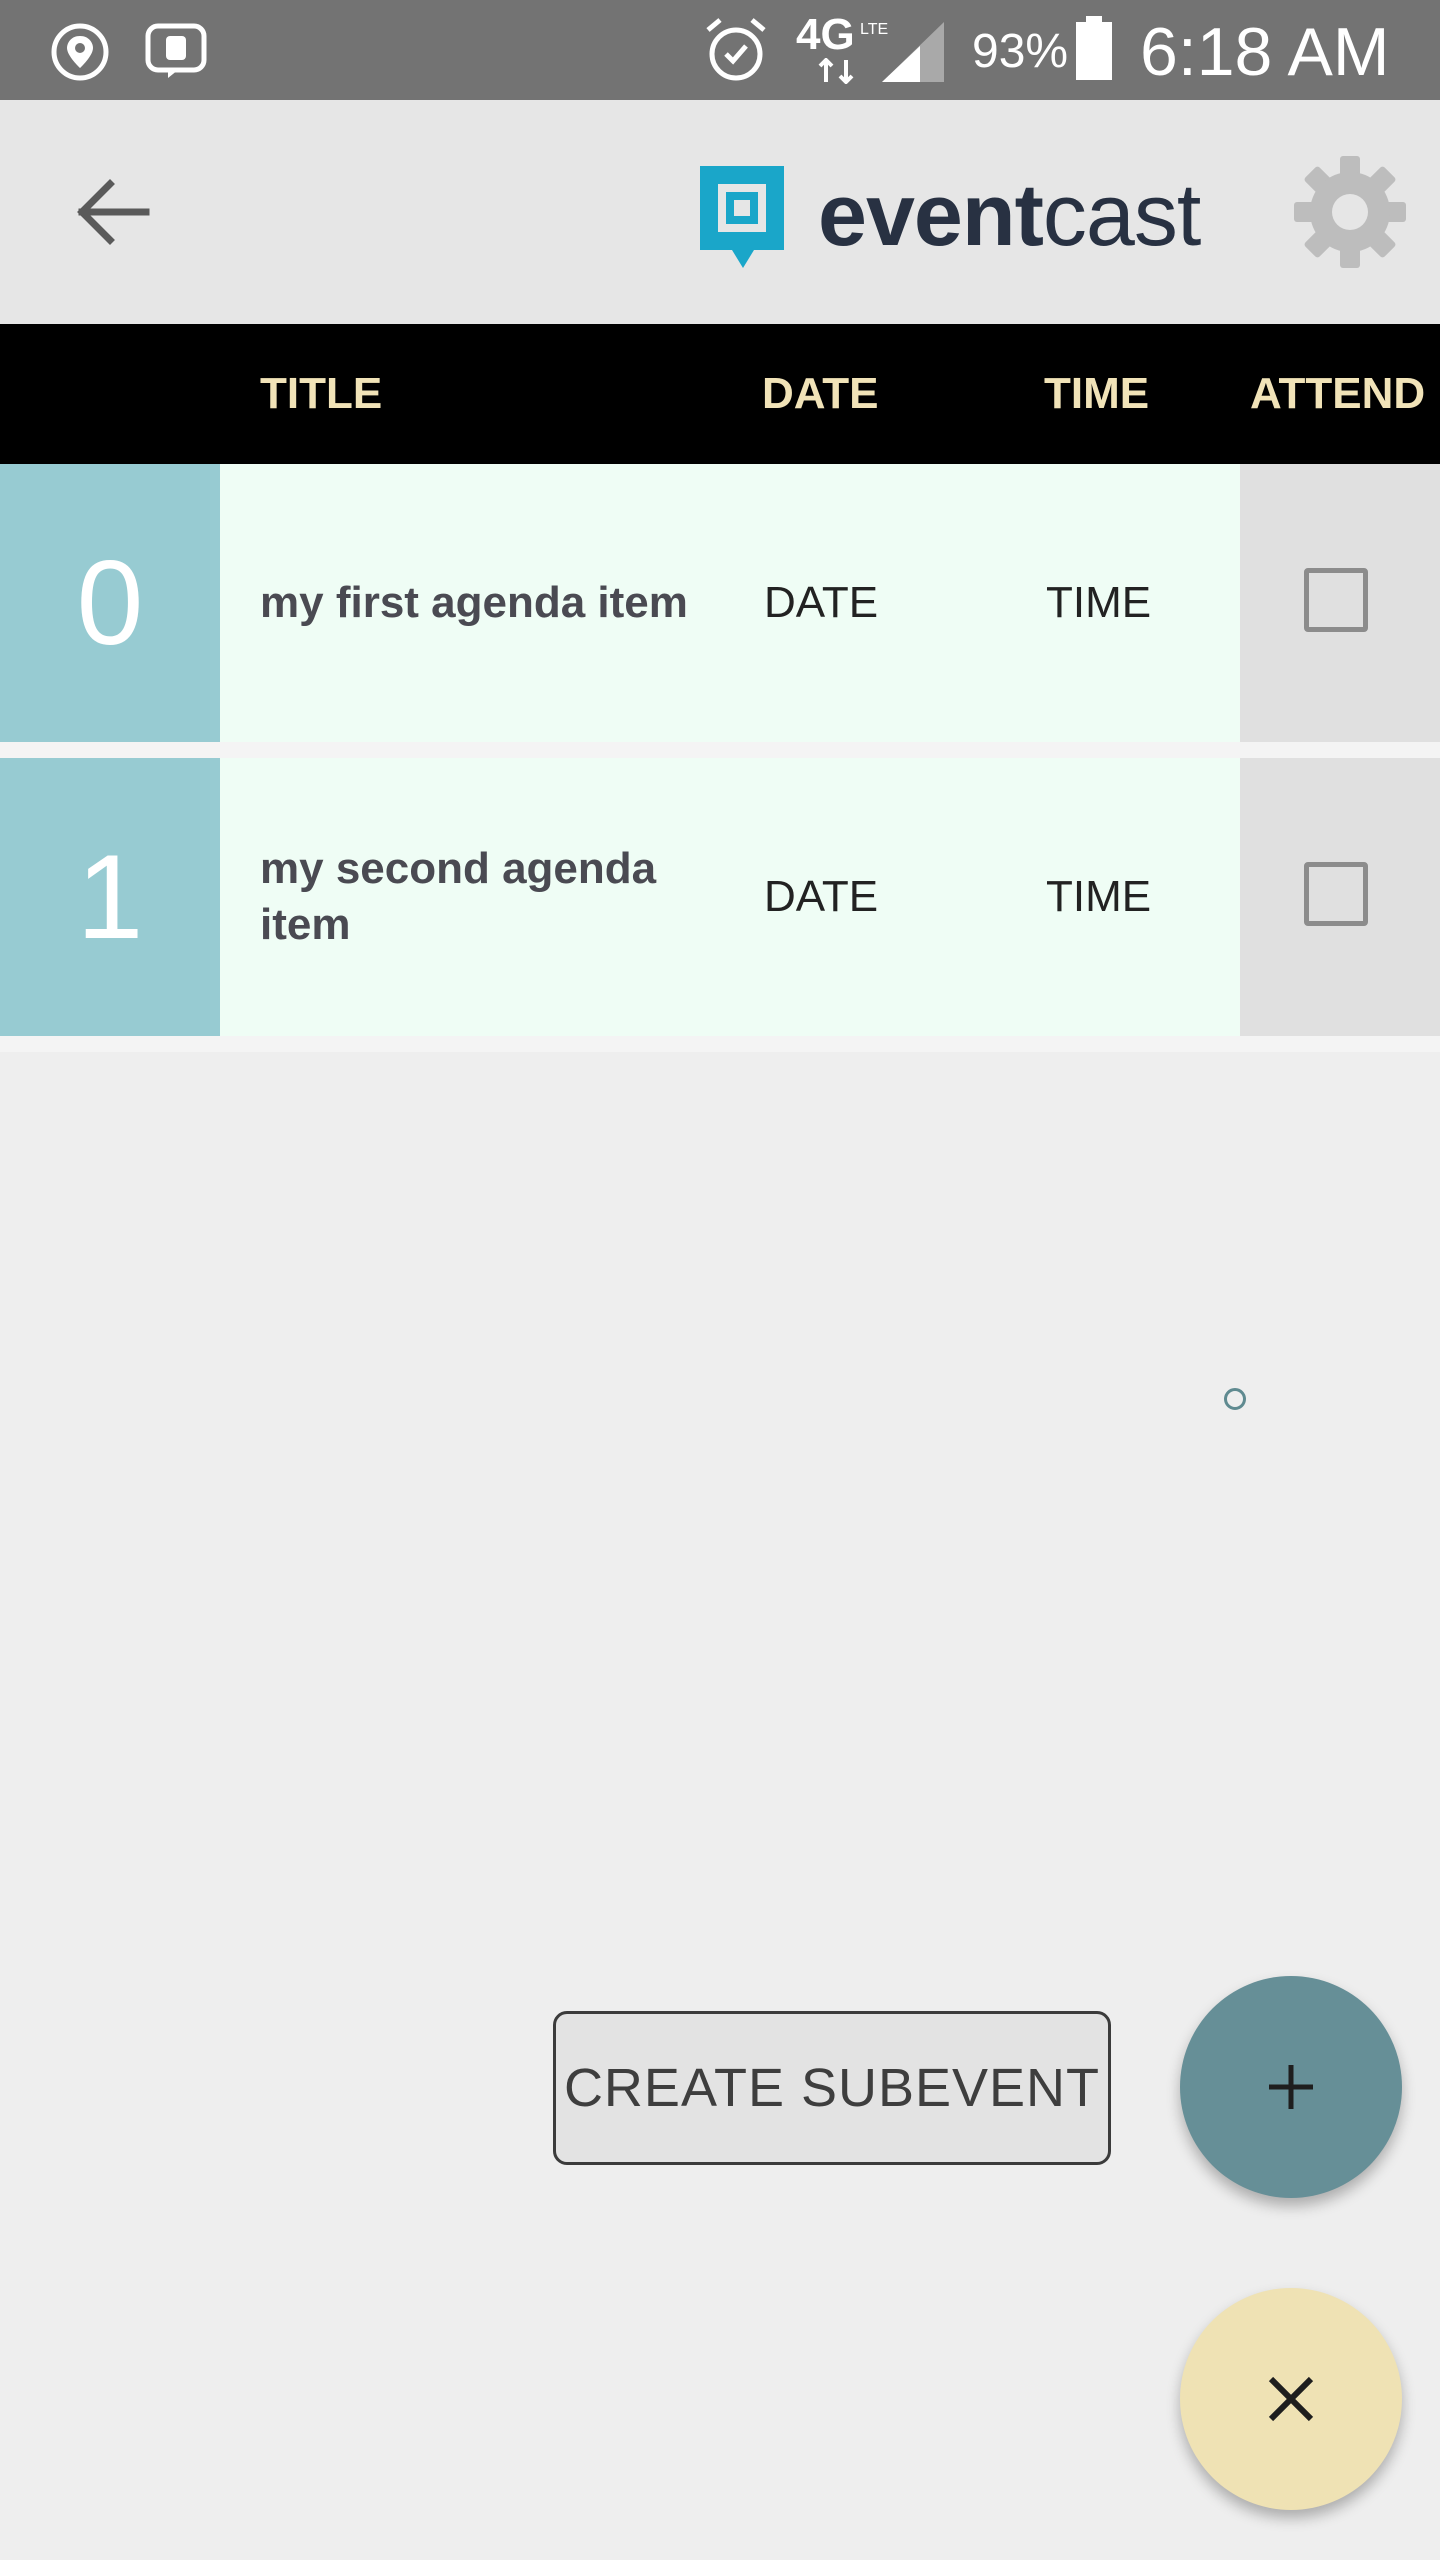 This screenshot has width=1440, height=2560. What do you see at coordinates (474, 602) in the screenshot?
I see `row-title: my first agenda item` at bounding box center [474, 602].